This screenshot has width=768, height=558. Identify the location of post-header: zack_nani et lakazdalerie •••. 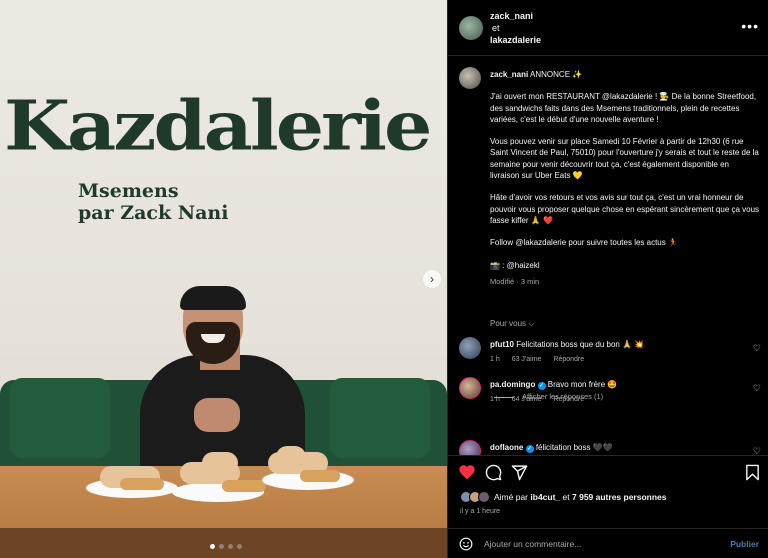
(608, 28).